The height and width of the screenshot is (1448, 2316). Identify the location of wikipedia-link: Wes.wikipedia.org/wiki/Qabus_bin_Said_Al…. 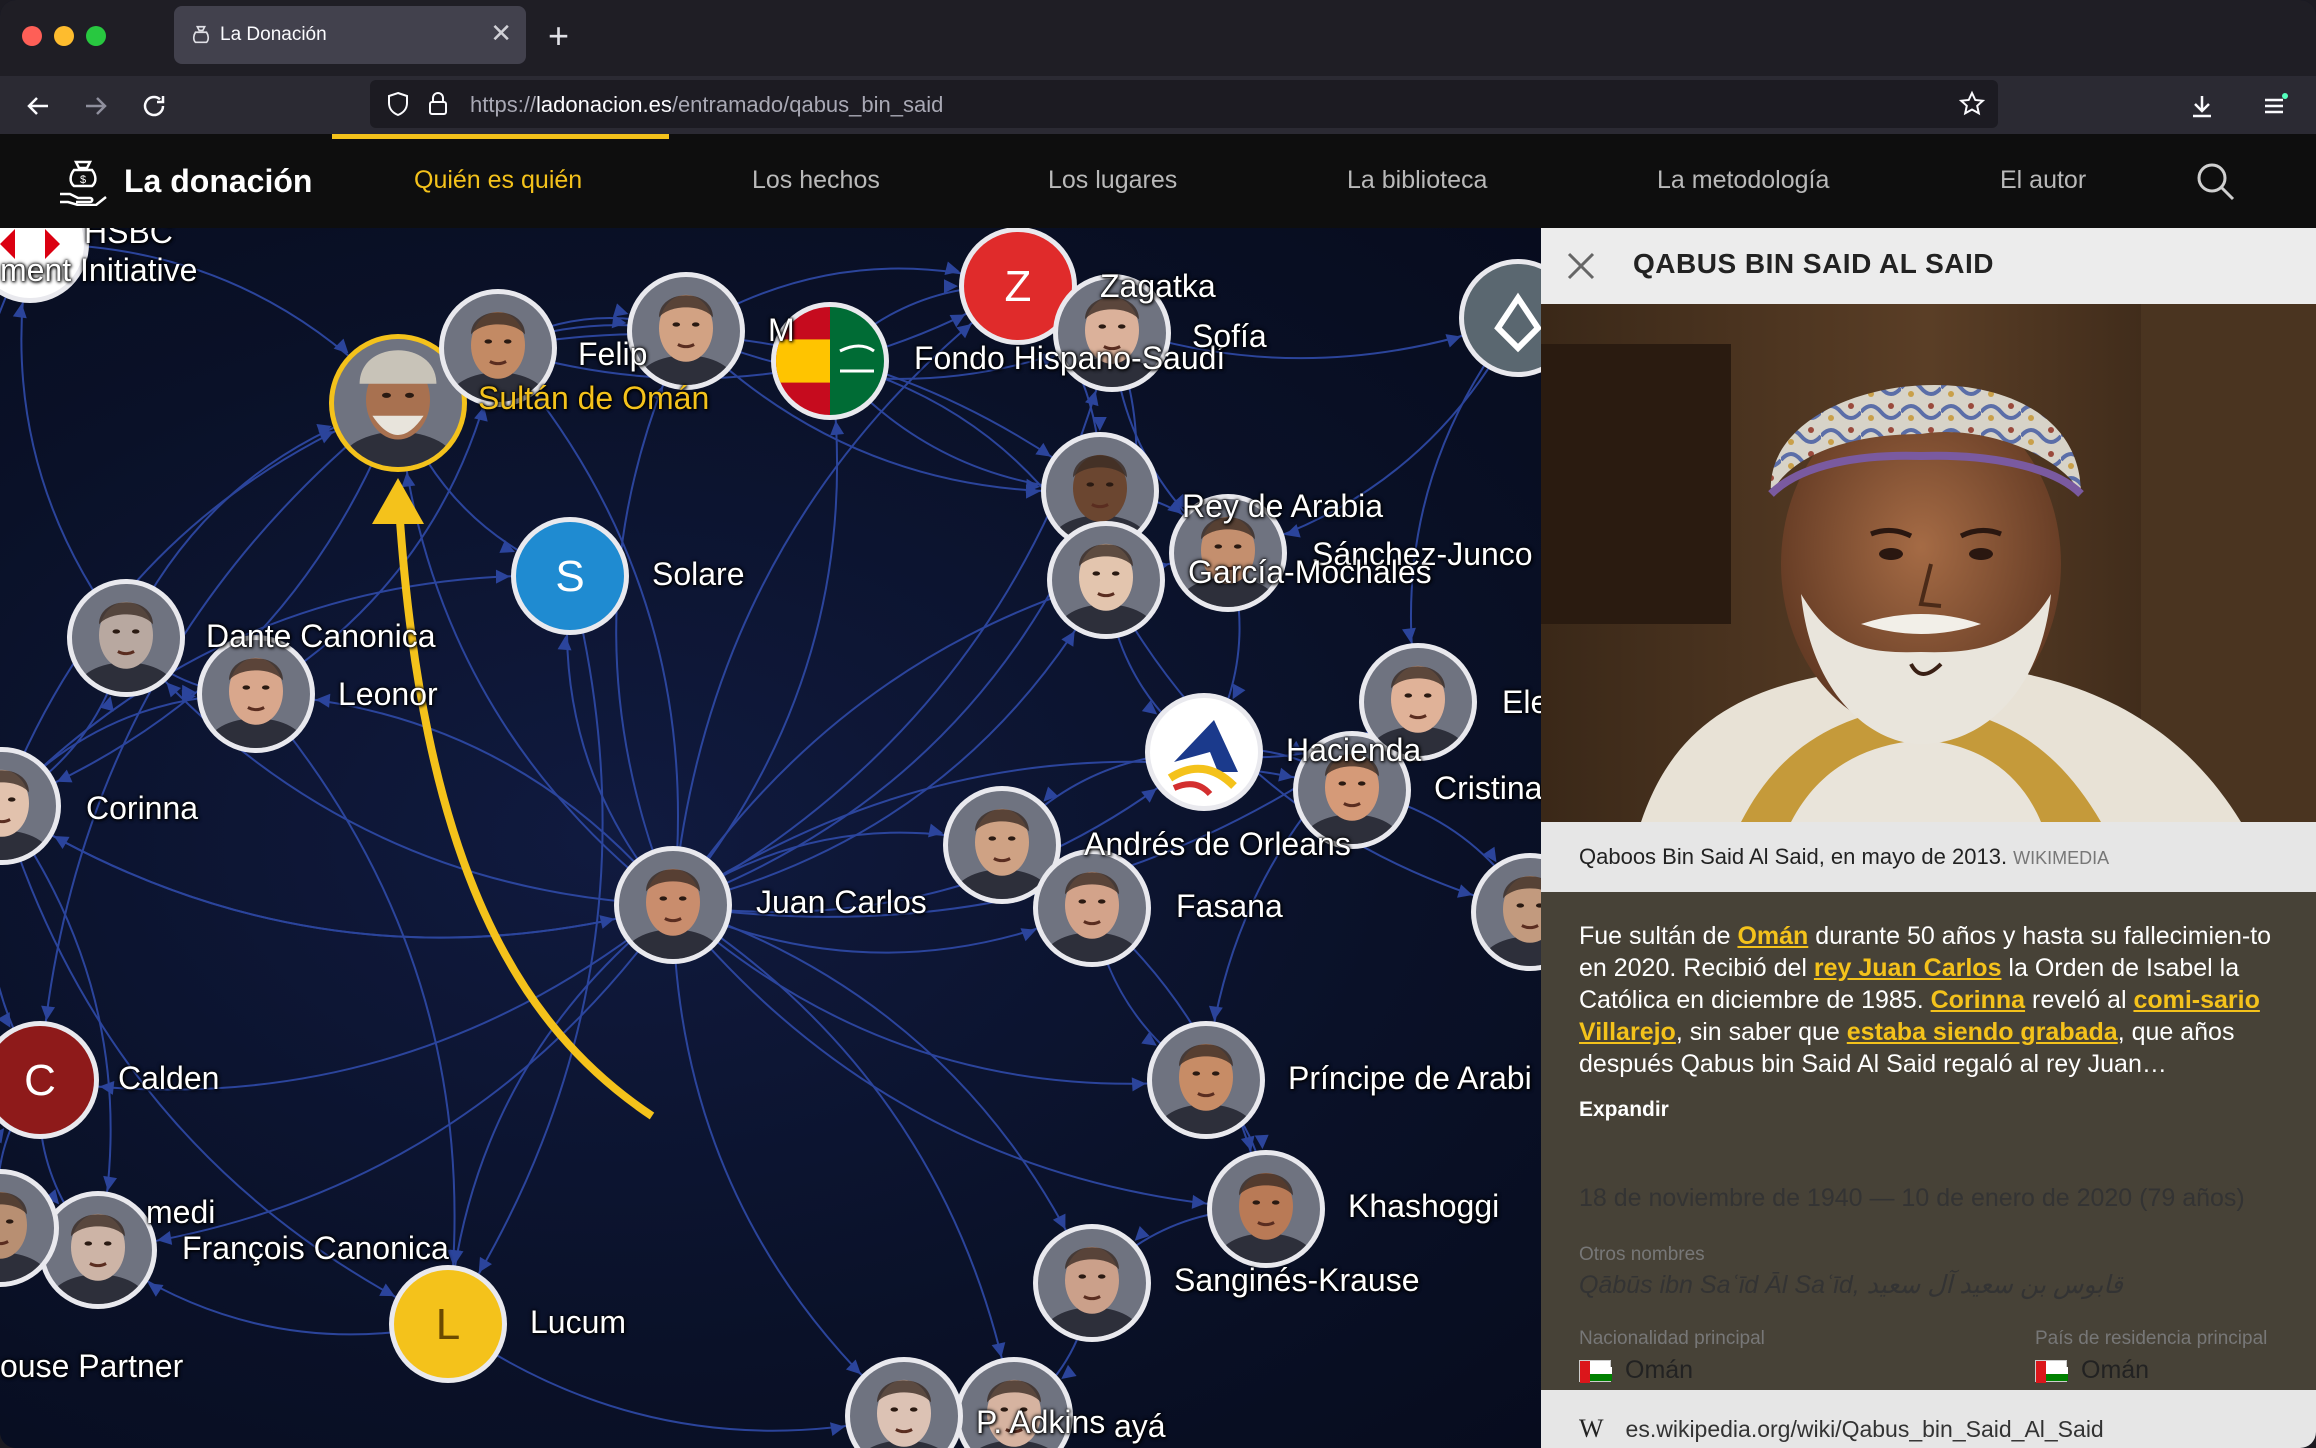
(1841, 1429).